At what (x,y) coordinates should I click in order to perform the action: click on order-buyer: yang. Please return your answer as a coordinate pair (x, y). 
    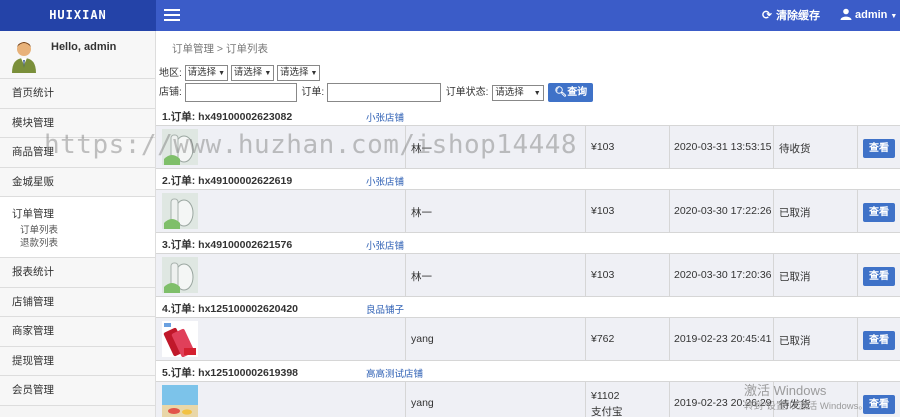
    Looking at the image, I should click on (422, 403).